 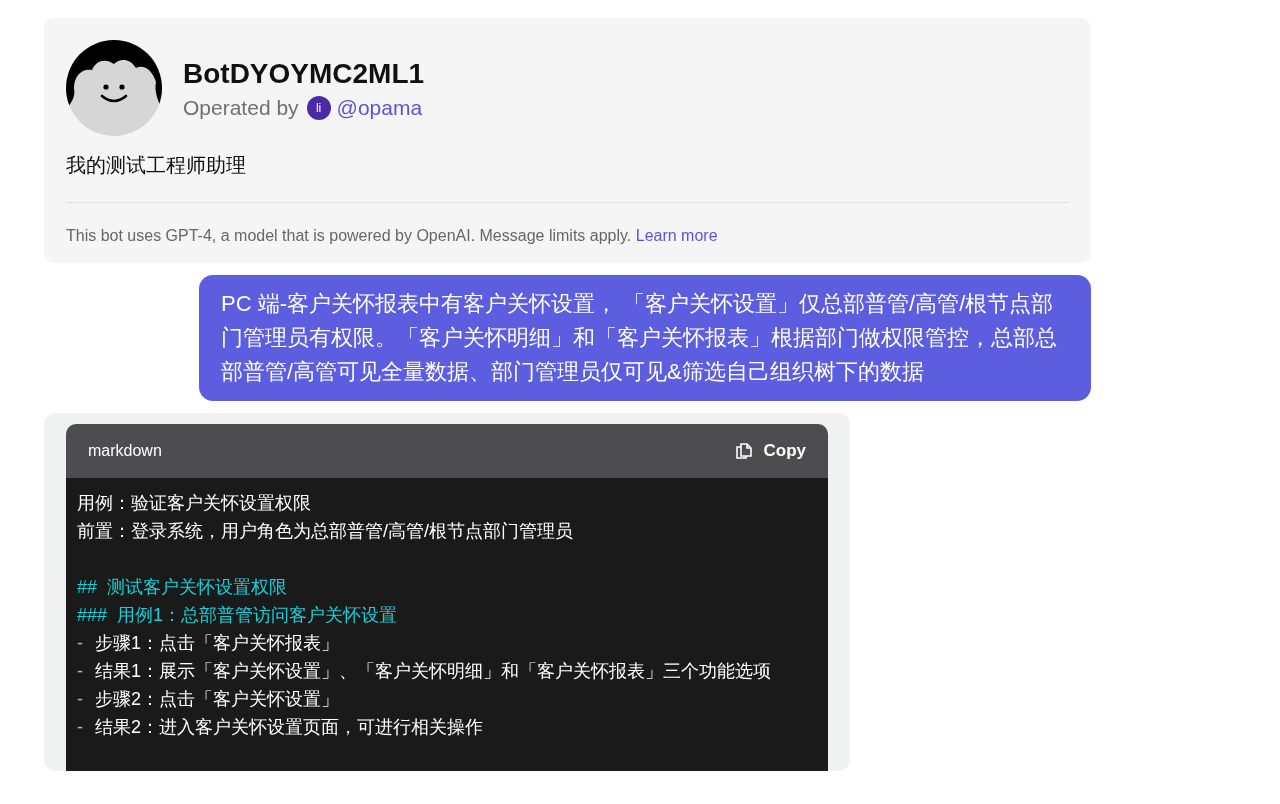 I want to click on code-line: 步骤2：点击「客户关怀设置」, so click(x=217, y=699).